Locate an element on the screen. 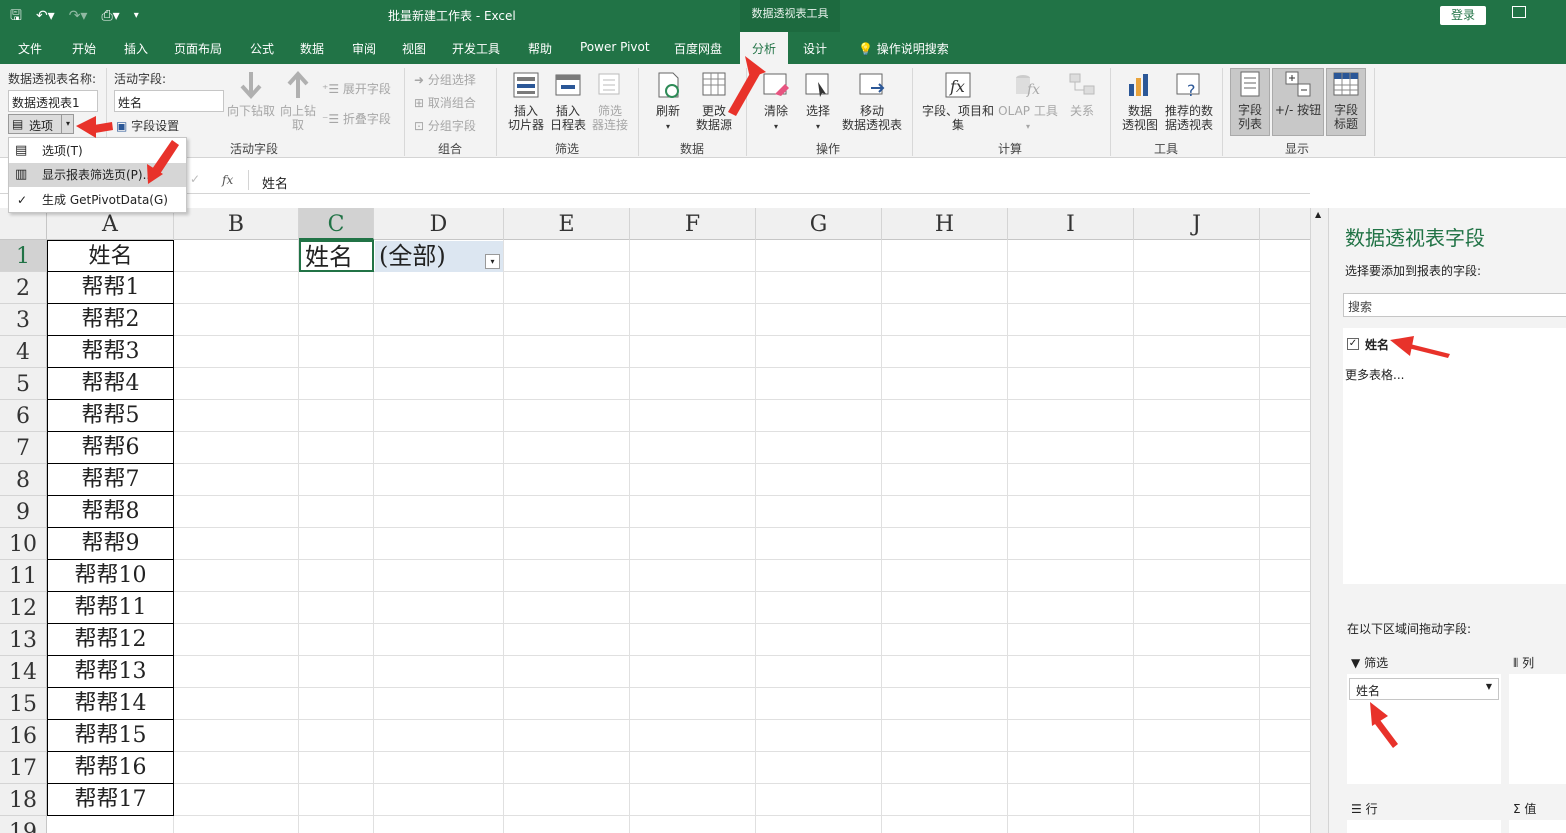  annotation-arrow-filter-area is located at coordinates (1384, 725).